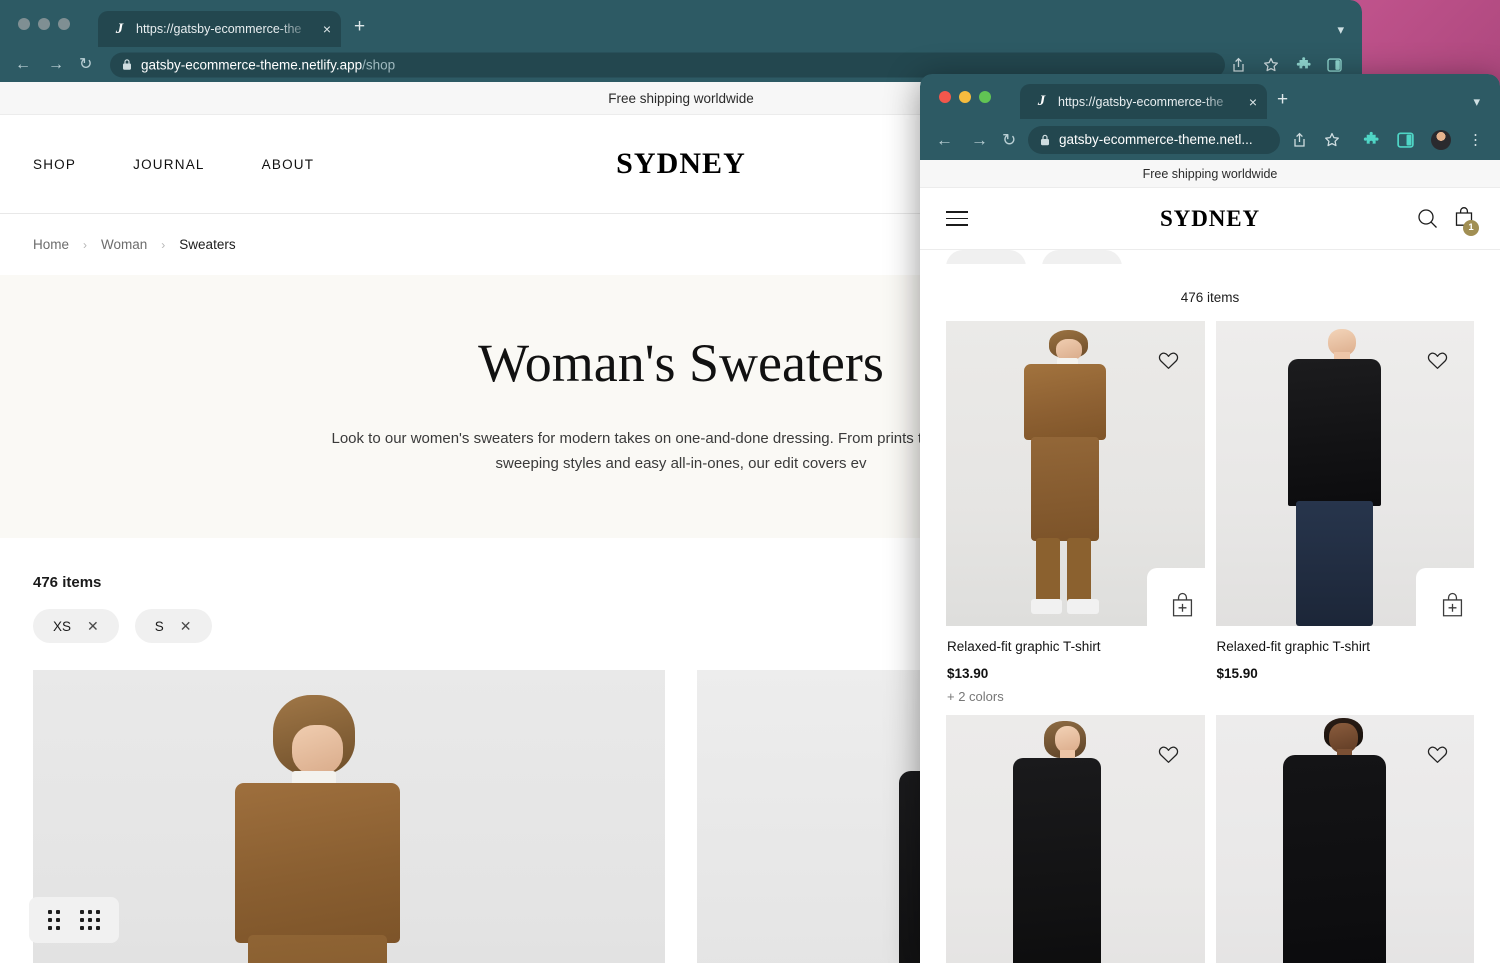 The width and height of the screenshot is (1500, 963). What do you see at coordinates (1441, 139) in the screenshot?
I see `profile-avatar-icon` at bounding box center [1441, 139].